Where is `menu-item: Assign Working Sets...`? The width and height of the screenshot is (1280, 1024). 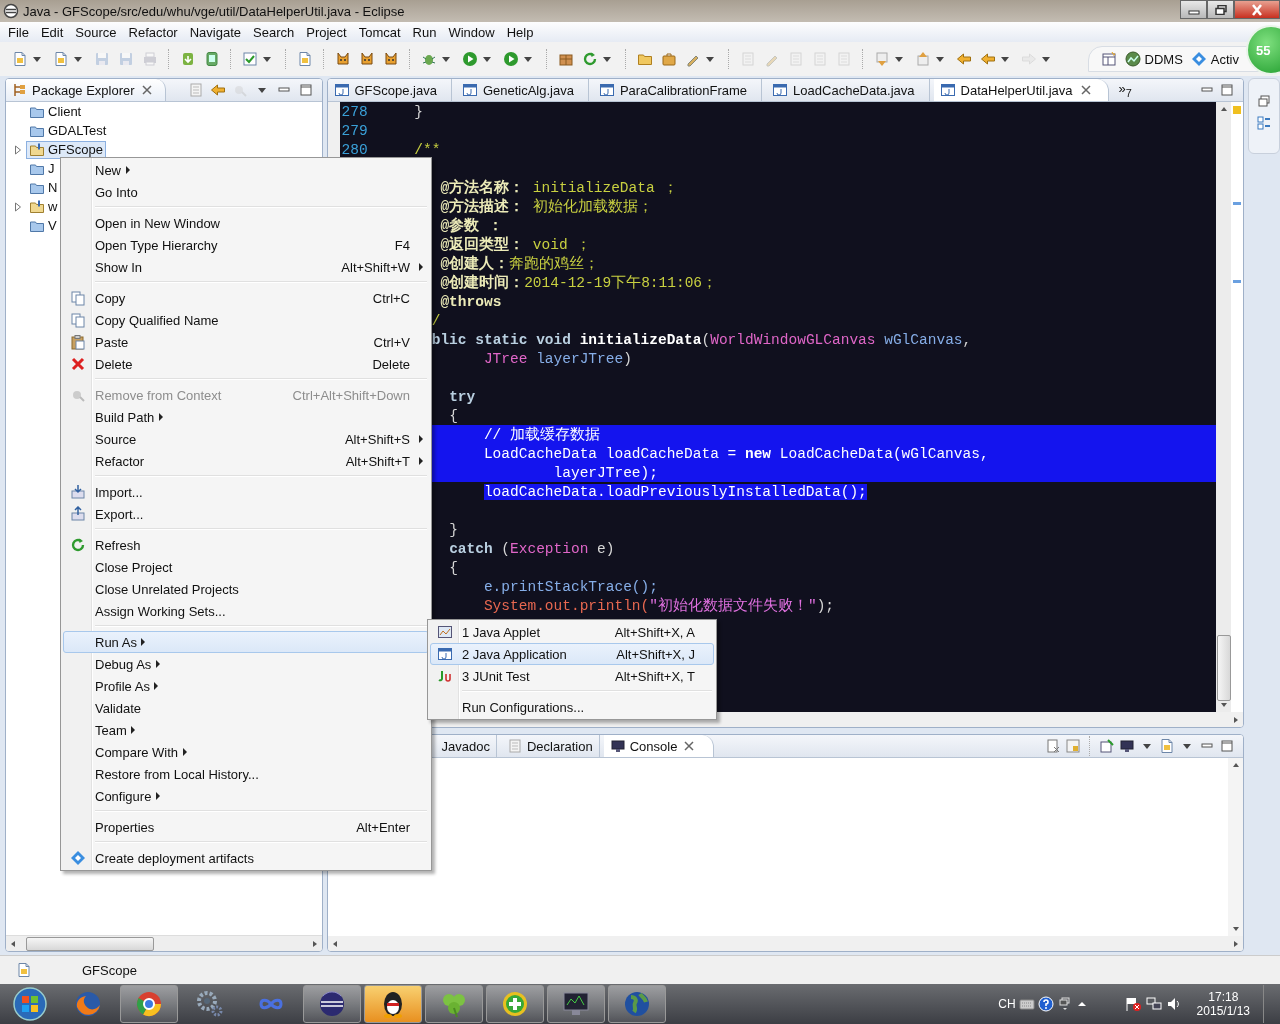
menu-item: Assign Working Sets... is located at coordinates (246, 611).